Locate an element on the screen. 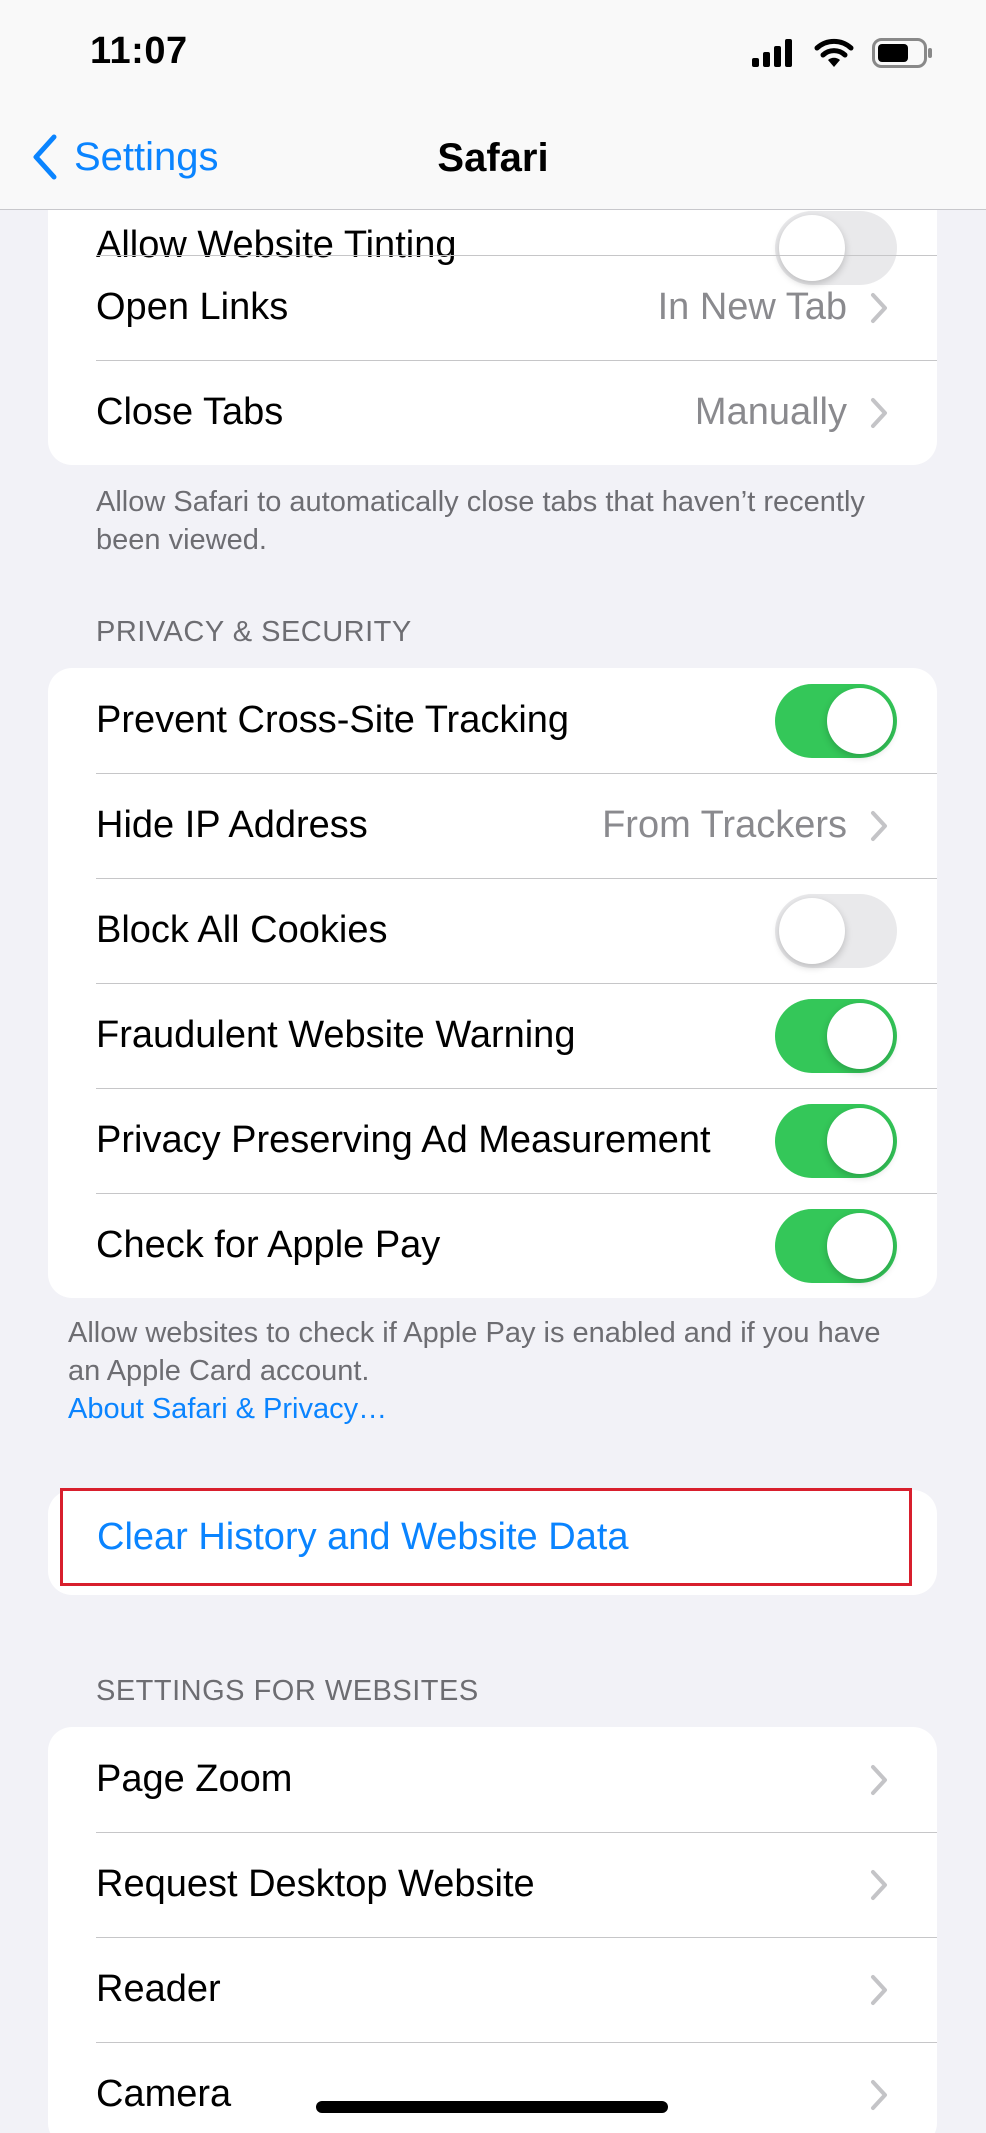 The height and width of the screenshot is (2133, 986). row-value: From Trackers is located at coordinates (724, 825).